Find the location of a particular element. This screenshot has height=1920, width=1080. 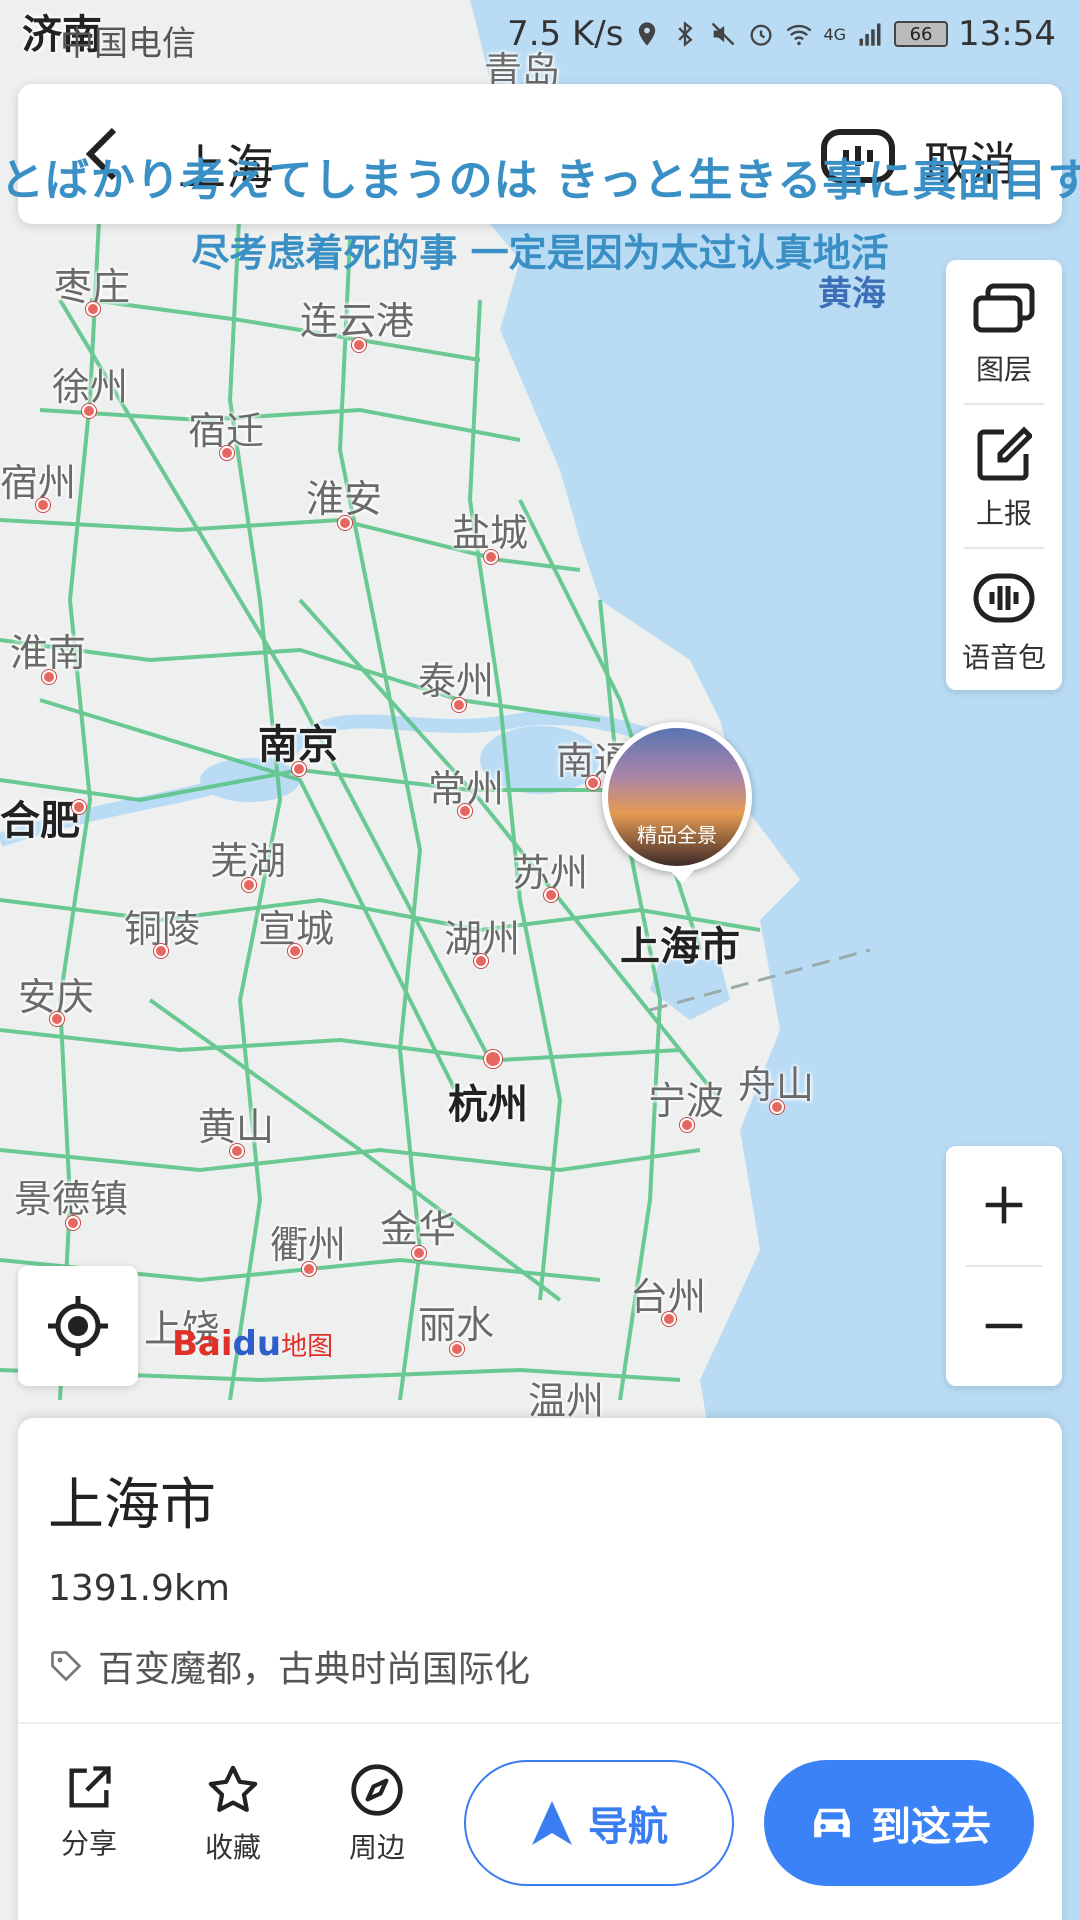

tag-icon is located at coordinates (66, 1666).